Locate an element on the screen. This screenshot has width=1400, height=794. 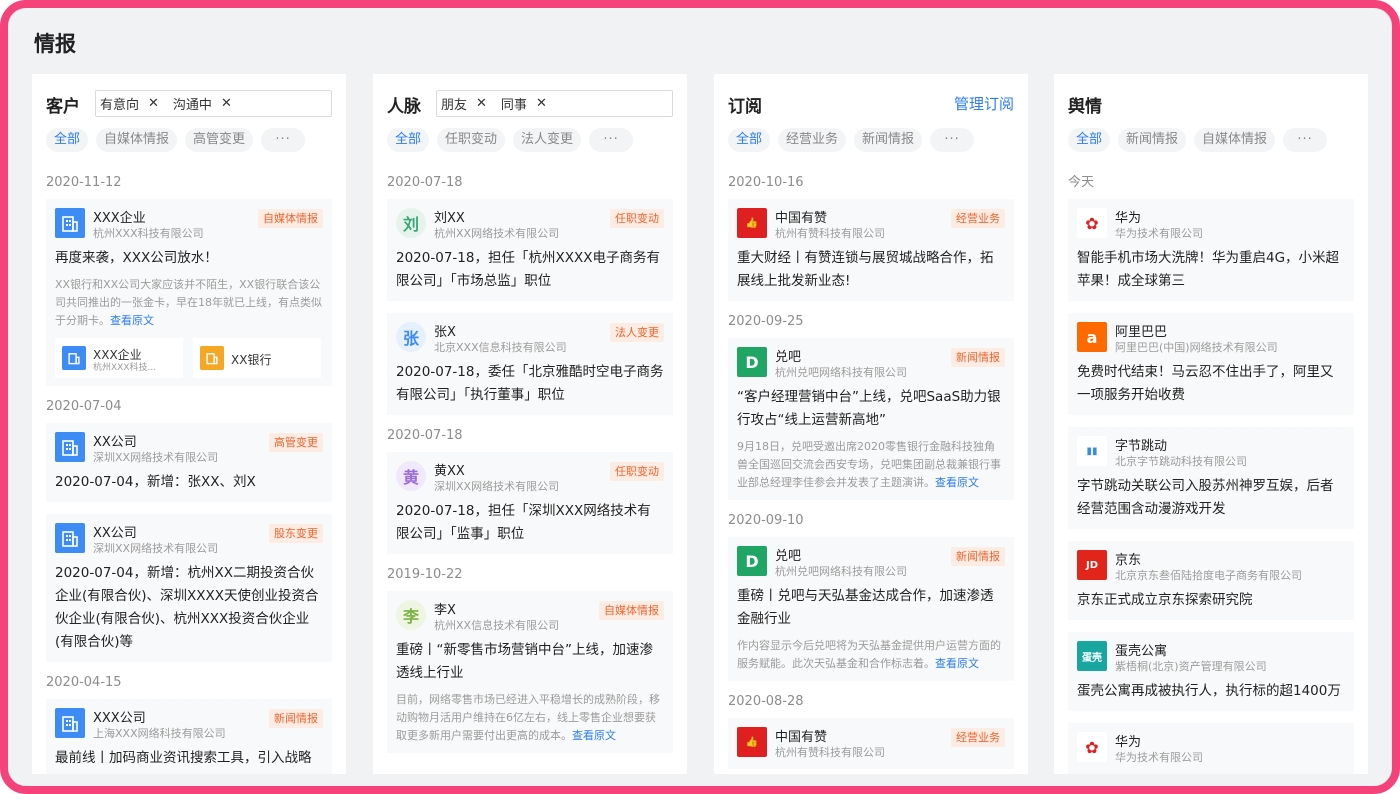
category-chip: 高管变更 is located at coordinates (219, 140).